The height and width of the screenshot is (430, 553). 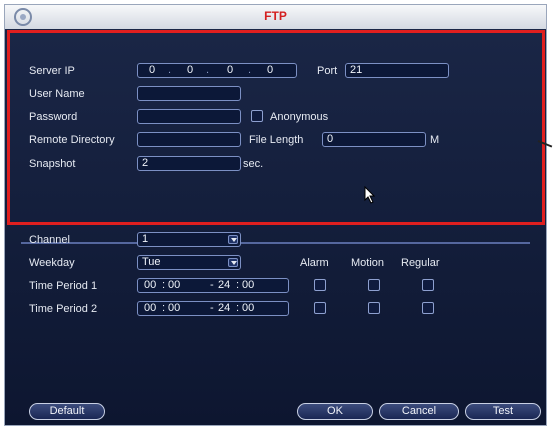 What do you see at coordinates (374, 139) in the screenshot?
I see `file-length-input: 0` at bounding box center [374, 139].